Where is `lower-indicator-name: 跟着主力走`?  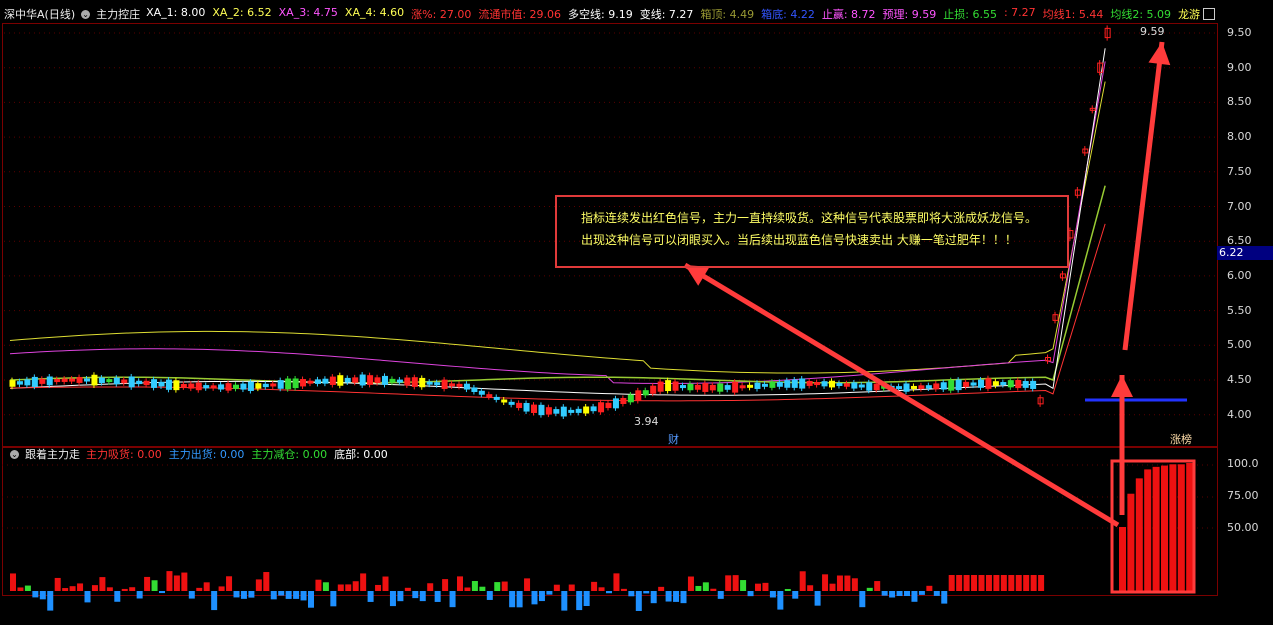 lower-indicator-name: 跟着主力走 is located at coordinates (52, 454).